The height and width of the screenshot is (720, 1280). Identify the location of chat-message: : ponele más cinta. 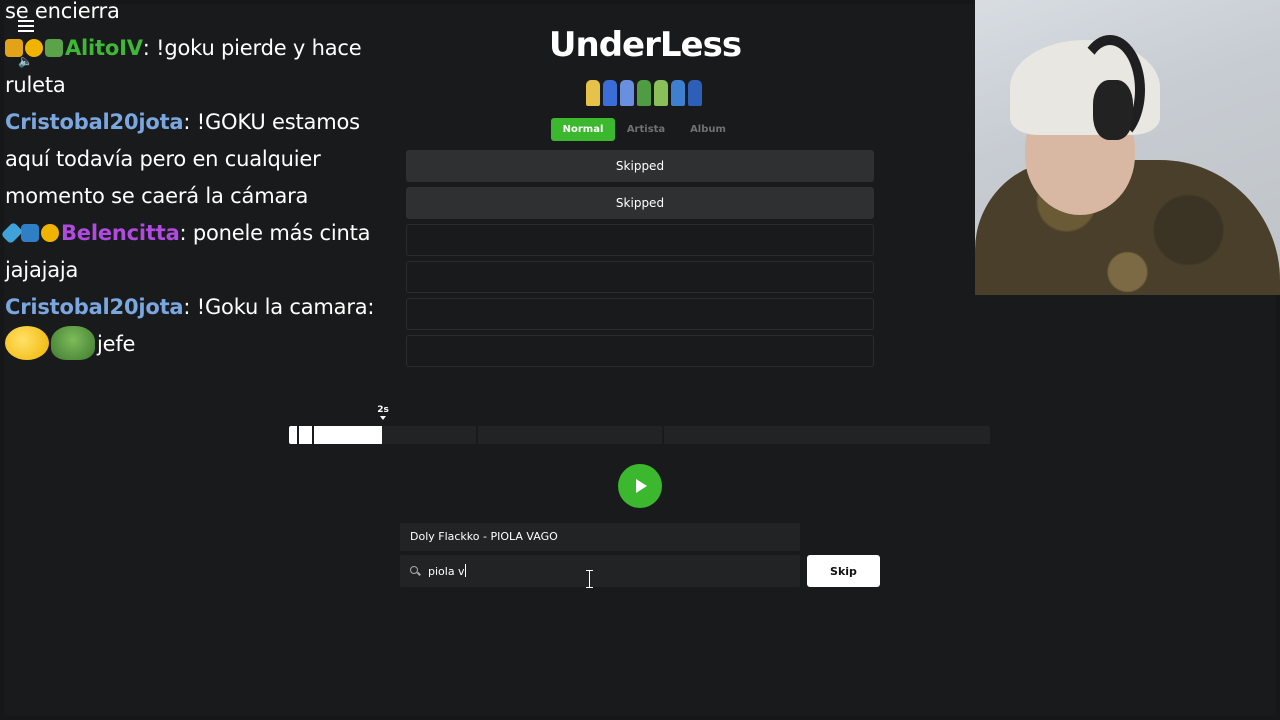
(275, 233).